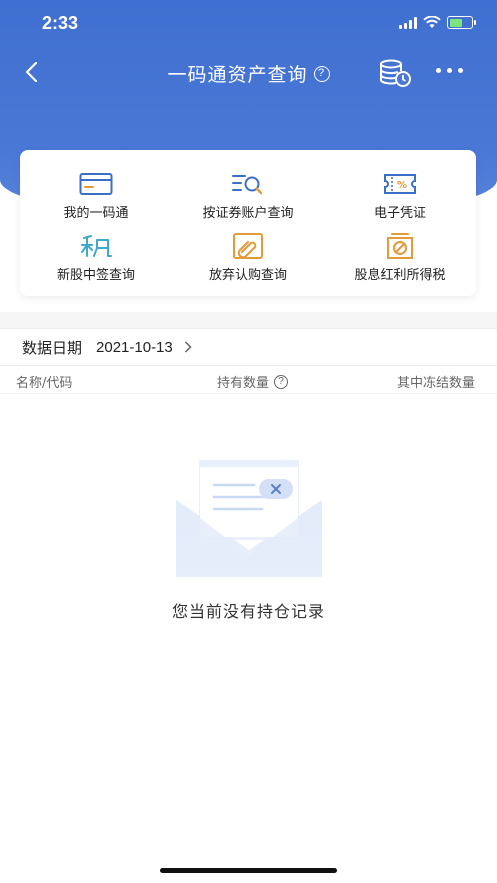 The height and width of the screenshot is (883, 497). What do you see at coordinates (96, 246) in the screenshot?
I see `ipo-lottery-icon` at bounding box center [96, 246].